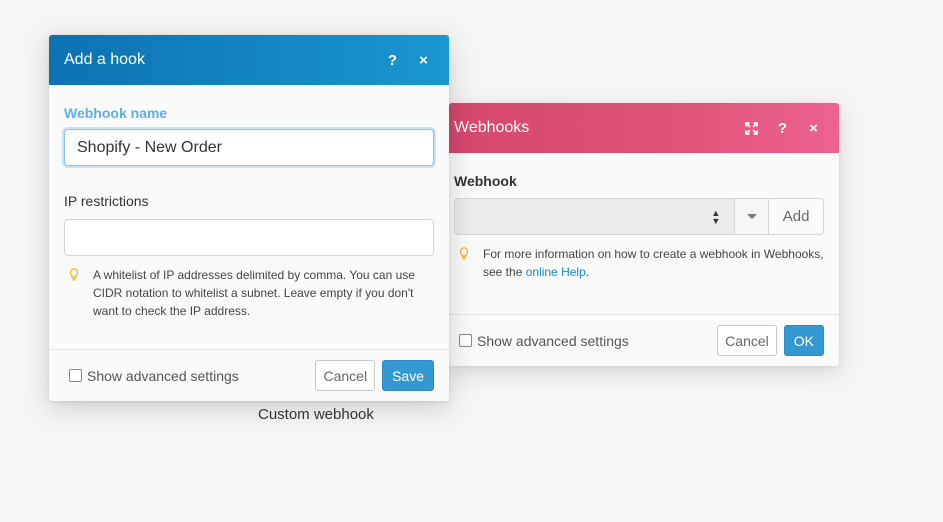 The width and height of the screenshot is (943, 522). What do you see at coordinates (104, 59) in the screenshot?
I see `add-hook-dialog-title: Add a hook` at bounding box center [104, 59].